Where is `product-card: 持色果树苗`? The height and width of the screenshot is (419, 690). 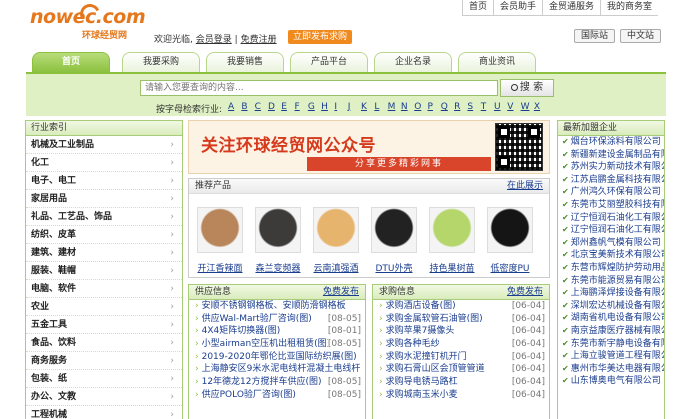
product-card: 持色果树苗 is located at coordinates (452, 240).